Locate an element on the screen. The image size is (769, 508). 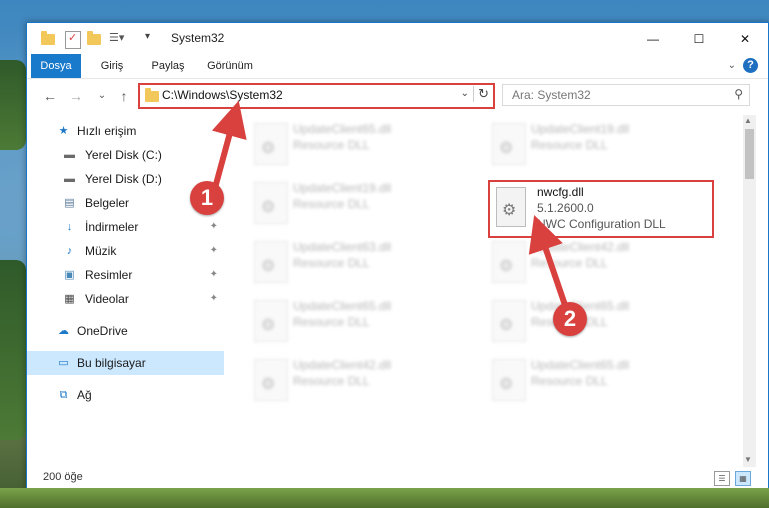
tab-home: Giriş is located at coordinates (112, 66).